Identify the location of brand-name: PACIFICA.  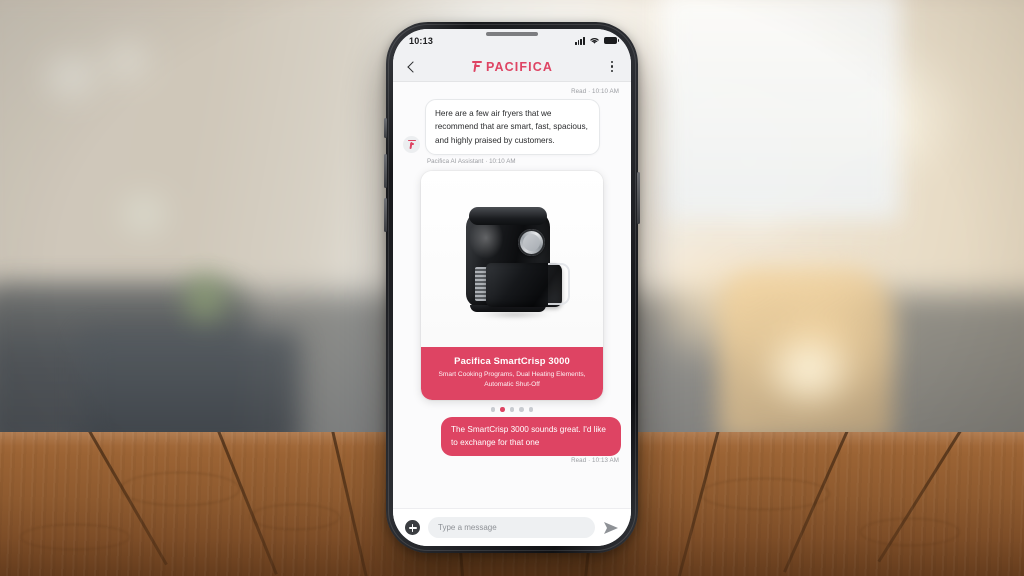
(519, 66).